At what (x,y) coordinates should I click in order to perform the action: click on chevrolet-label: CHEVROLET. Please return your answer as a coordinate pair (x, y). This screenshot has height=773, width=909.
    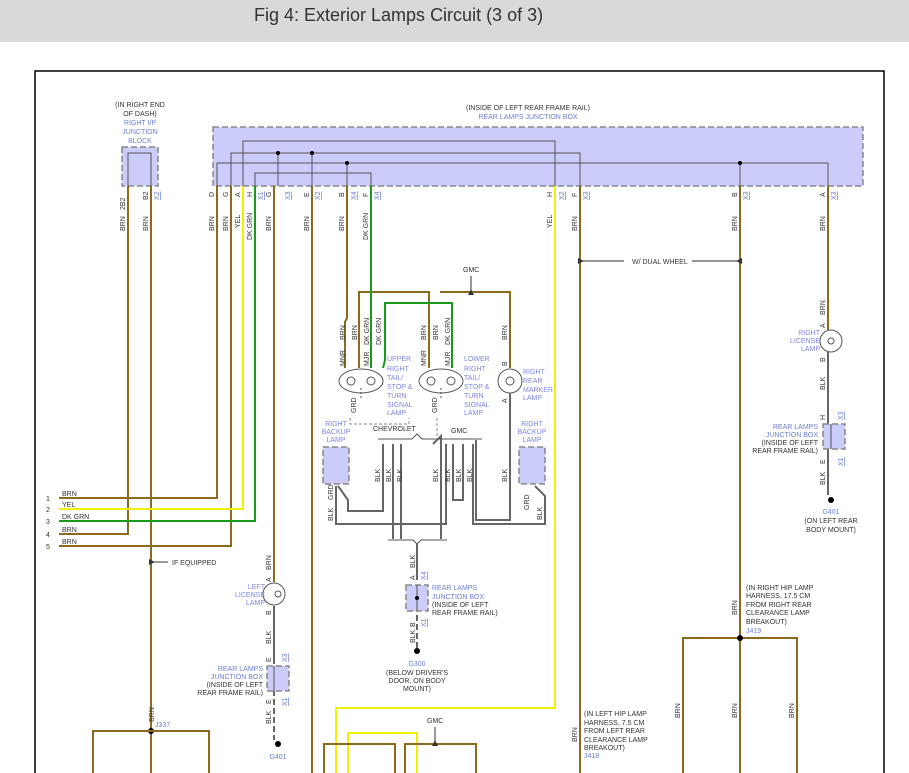
    Looking at the image, I should click on (395, 429).